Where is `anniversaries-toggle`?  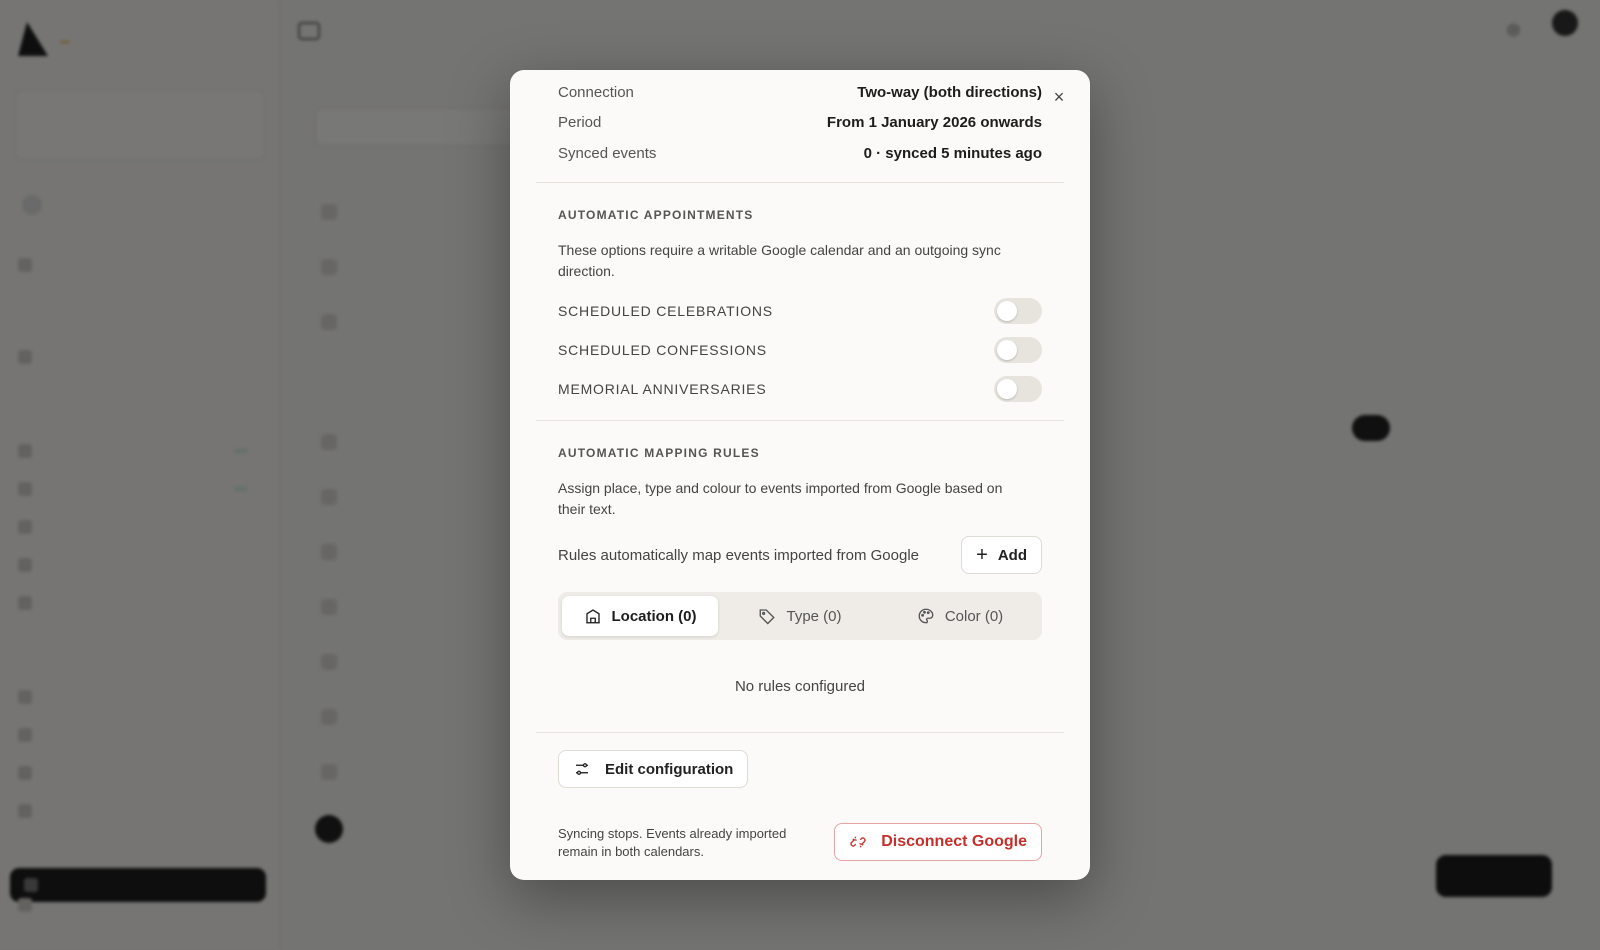 anniversaries-toggle is located at coordinates (1018, 389).